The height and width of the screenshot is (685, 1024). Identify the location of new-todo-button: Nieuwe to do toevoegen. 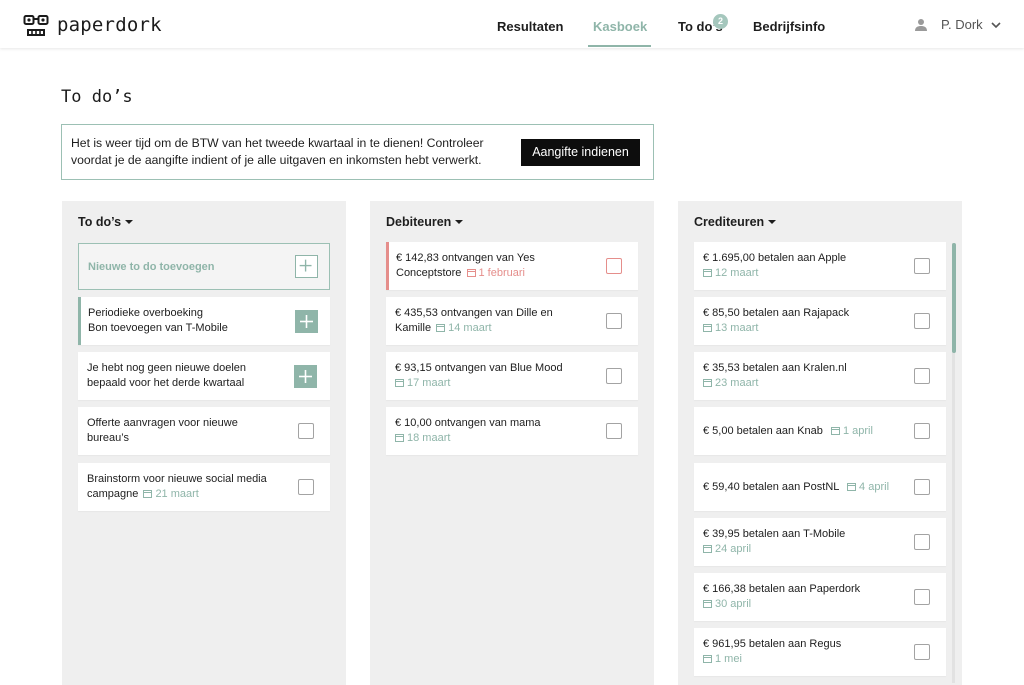
(204, 266).